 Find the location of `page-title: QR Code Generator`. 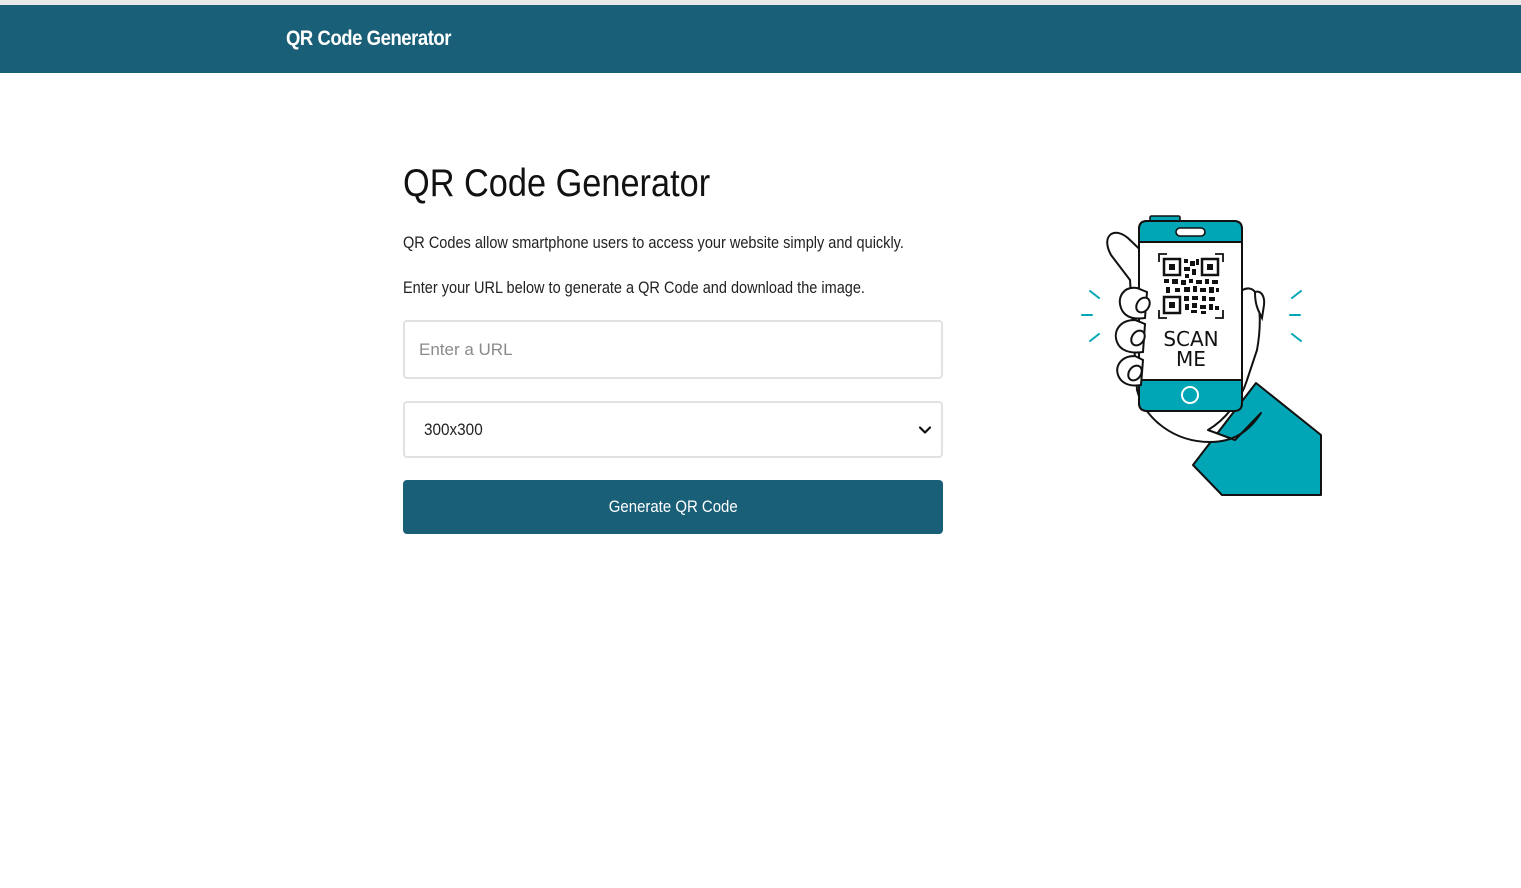

page-title: QR Code Generator is located at coordinates (557, 183).